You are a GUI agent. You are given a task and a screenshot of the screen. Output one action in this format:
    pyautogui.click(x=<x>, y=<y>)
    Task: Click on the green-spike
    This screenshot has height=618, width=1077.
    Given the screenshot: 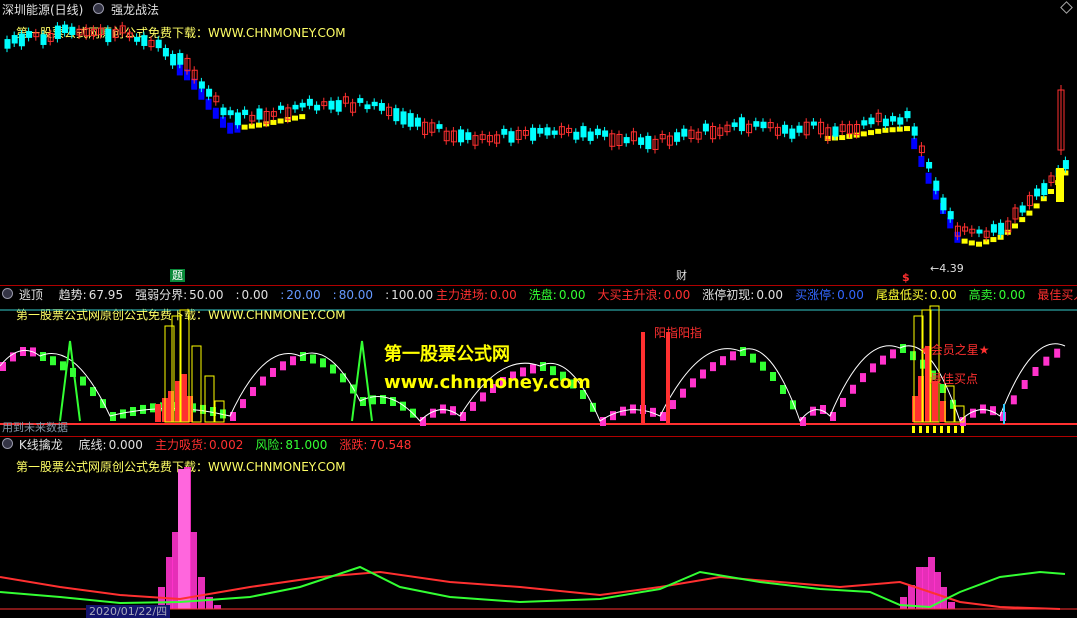 What is the action you would take?
    pyautogui.click(x=70, y=381)
    